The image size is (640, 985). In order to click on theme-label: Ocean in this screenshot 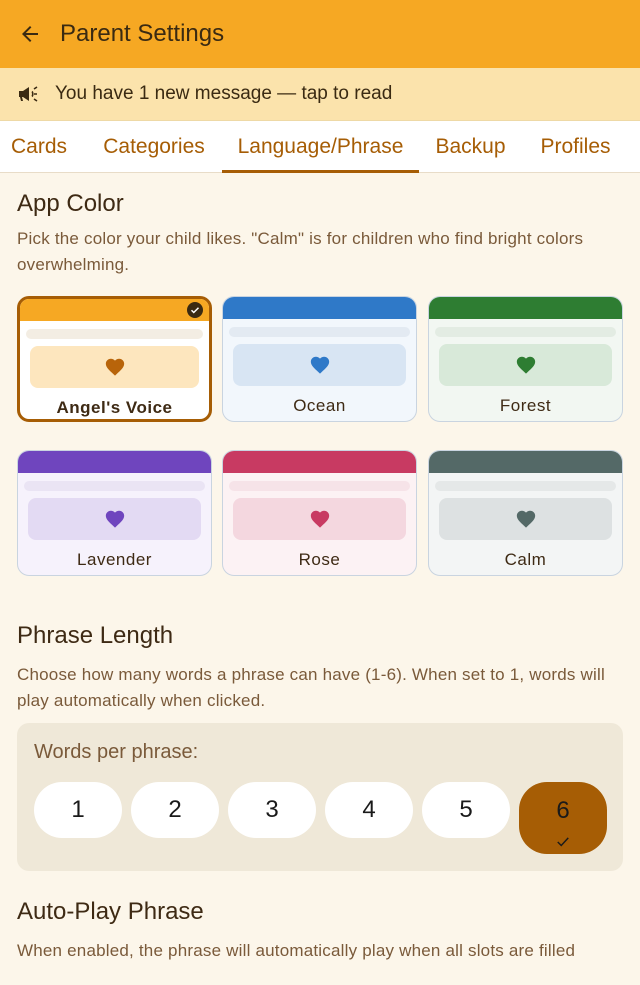, I will do `click(319, 405)`.